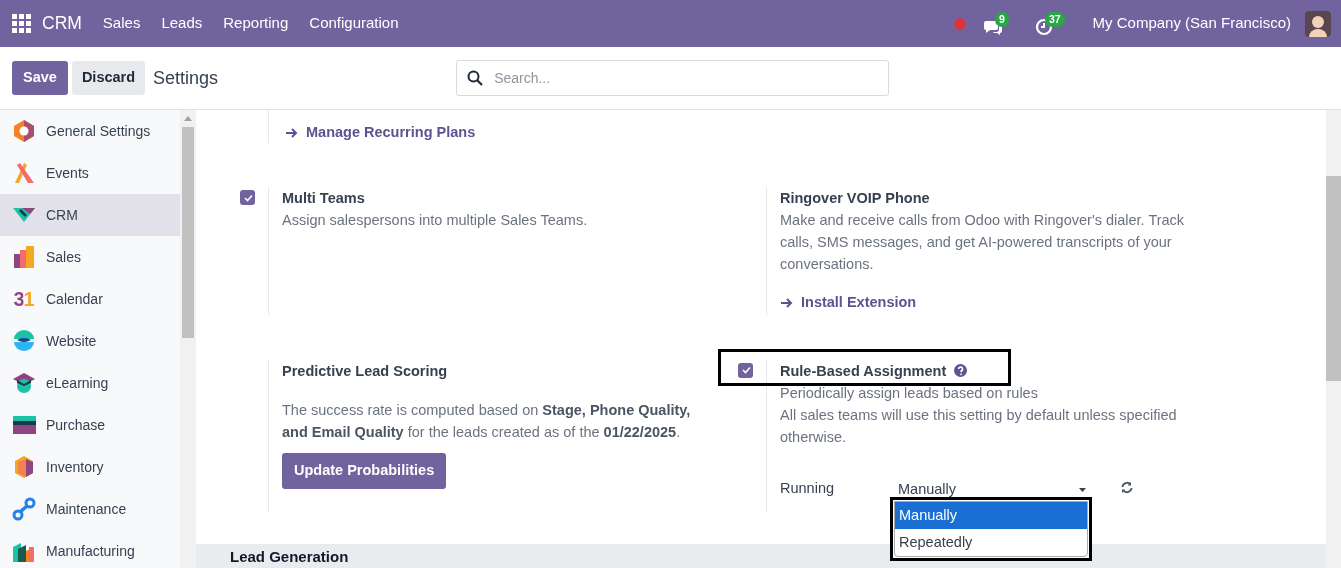 Image resolution: width=1341 pixels, height=568 pixels. I want to click on sidebar-item: CRM, so click(90, 215).